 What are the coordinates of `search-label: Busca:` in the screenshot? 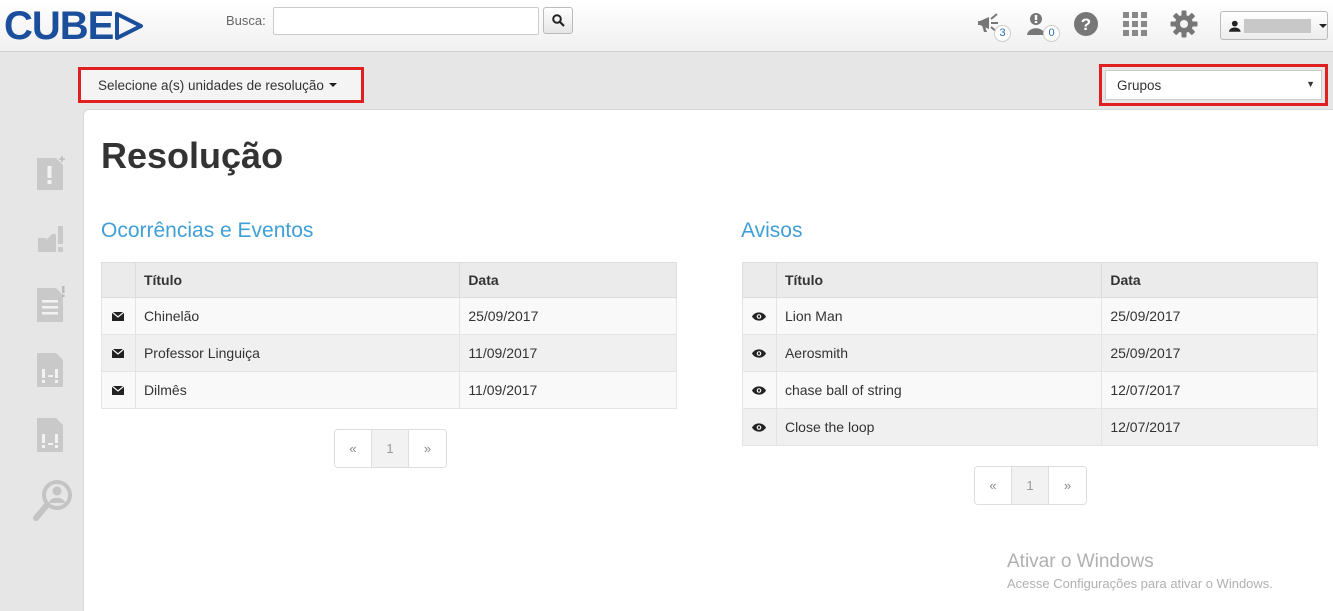 It's located at (246, 20).